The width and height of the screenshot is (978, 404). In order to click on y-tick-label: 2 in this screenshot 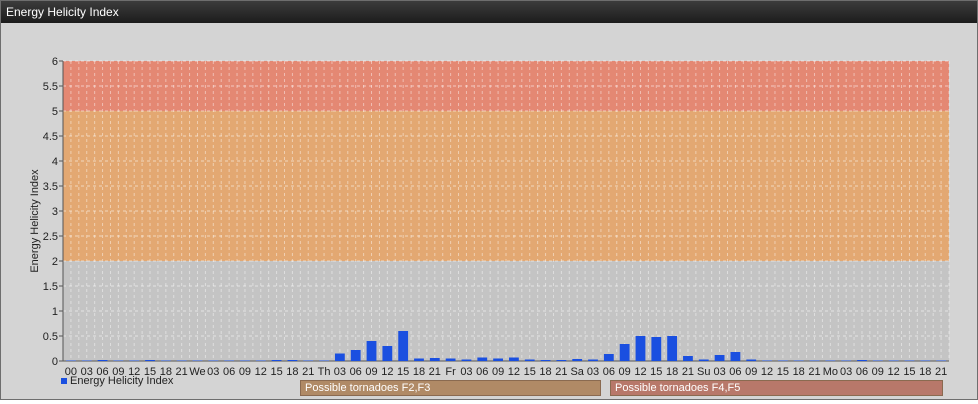, I will do `click(55, 262)`.